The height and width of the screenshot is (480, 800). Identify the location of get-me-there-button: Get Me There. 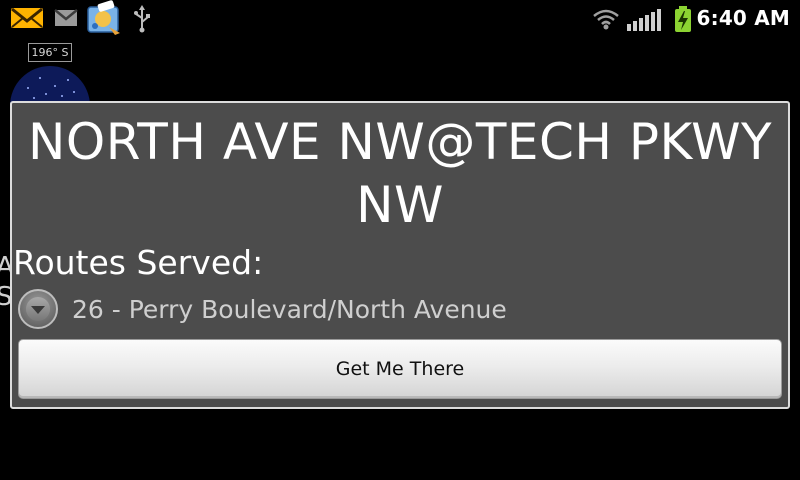
(400, 369).